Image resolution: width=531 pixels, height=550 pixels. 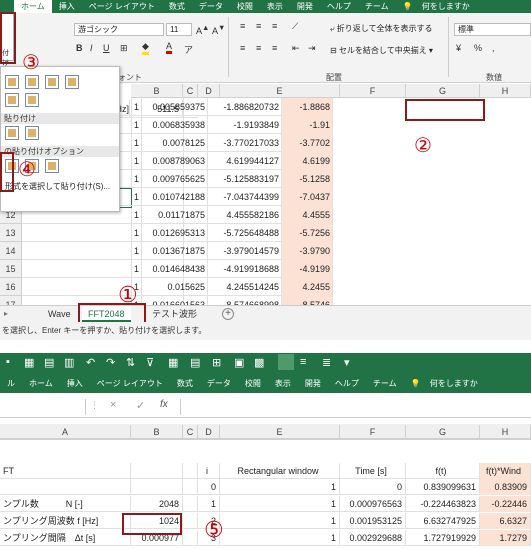 I want to click on cell-ft: 0.839099631, so click(x=443, y=487).